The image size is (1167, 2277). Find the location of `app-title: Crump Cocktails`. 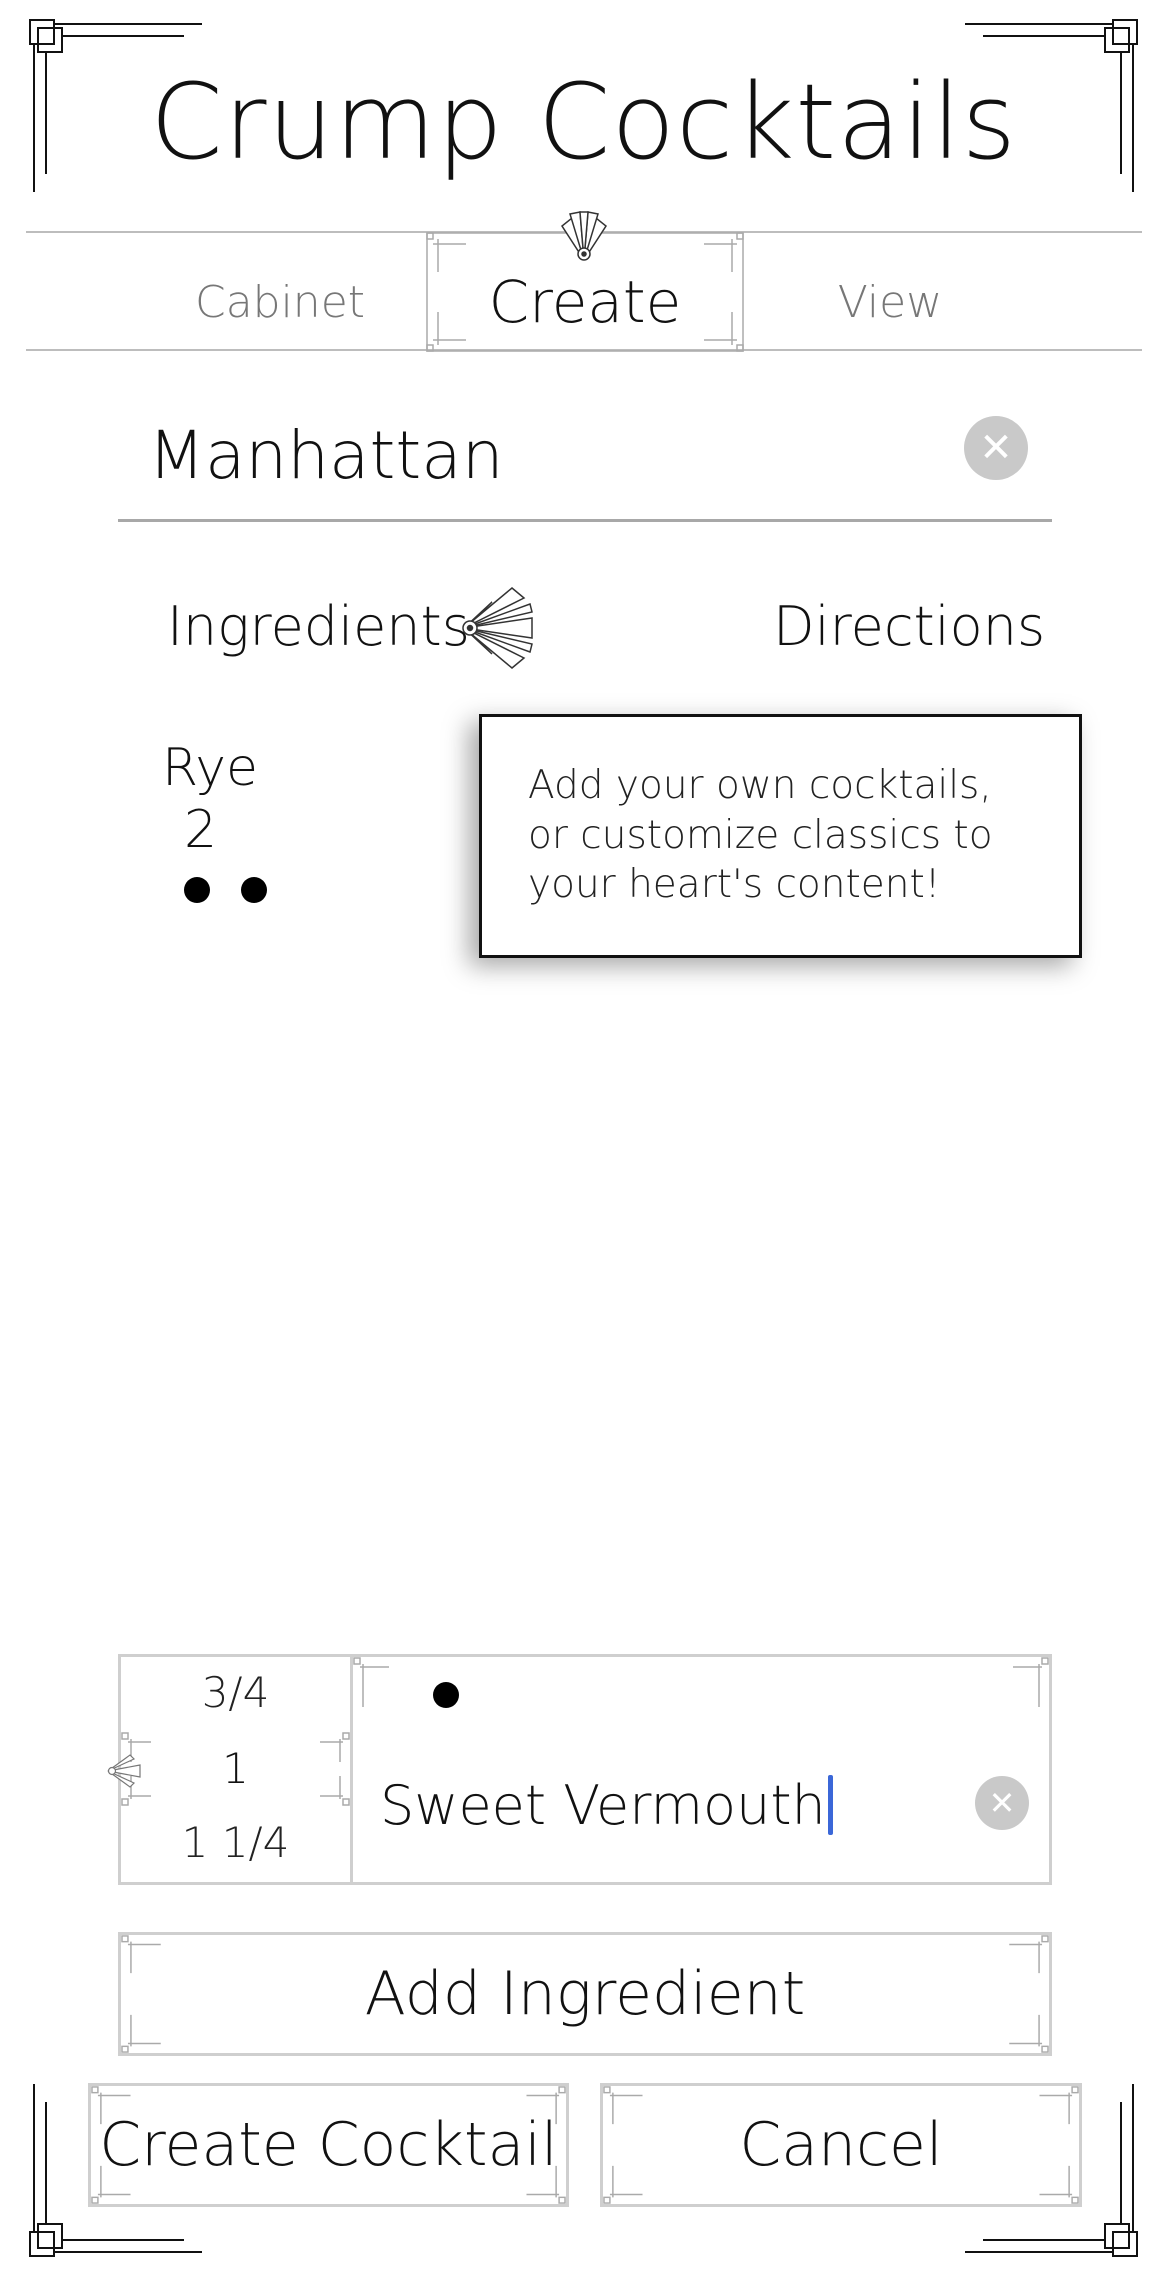

app-title: Crump Cocktails is located at coordinates (583, 122).